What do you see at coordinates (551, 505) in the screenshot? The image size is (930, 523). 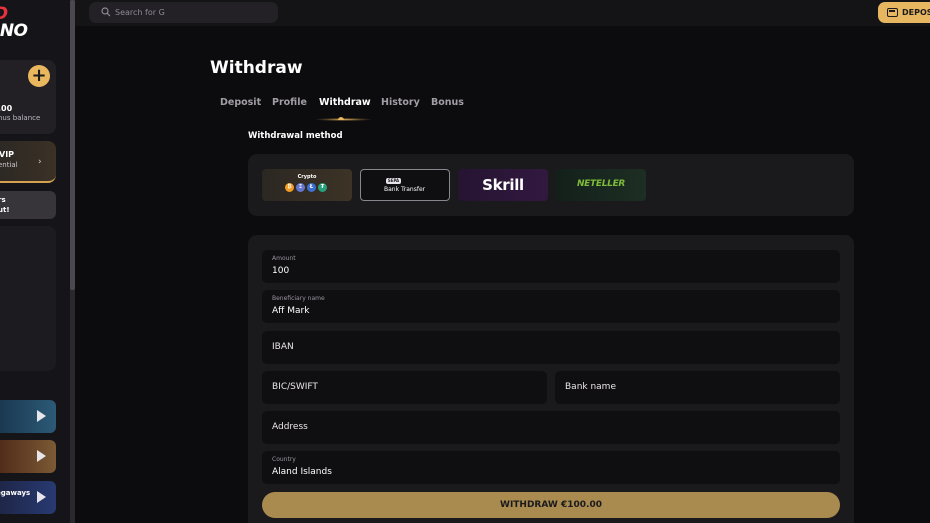 I see `withdraw-submit-button: WITHDRAW €100.00` at bounding box center [551, 505].